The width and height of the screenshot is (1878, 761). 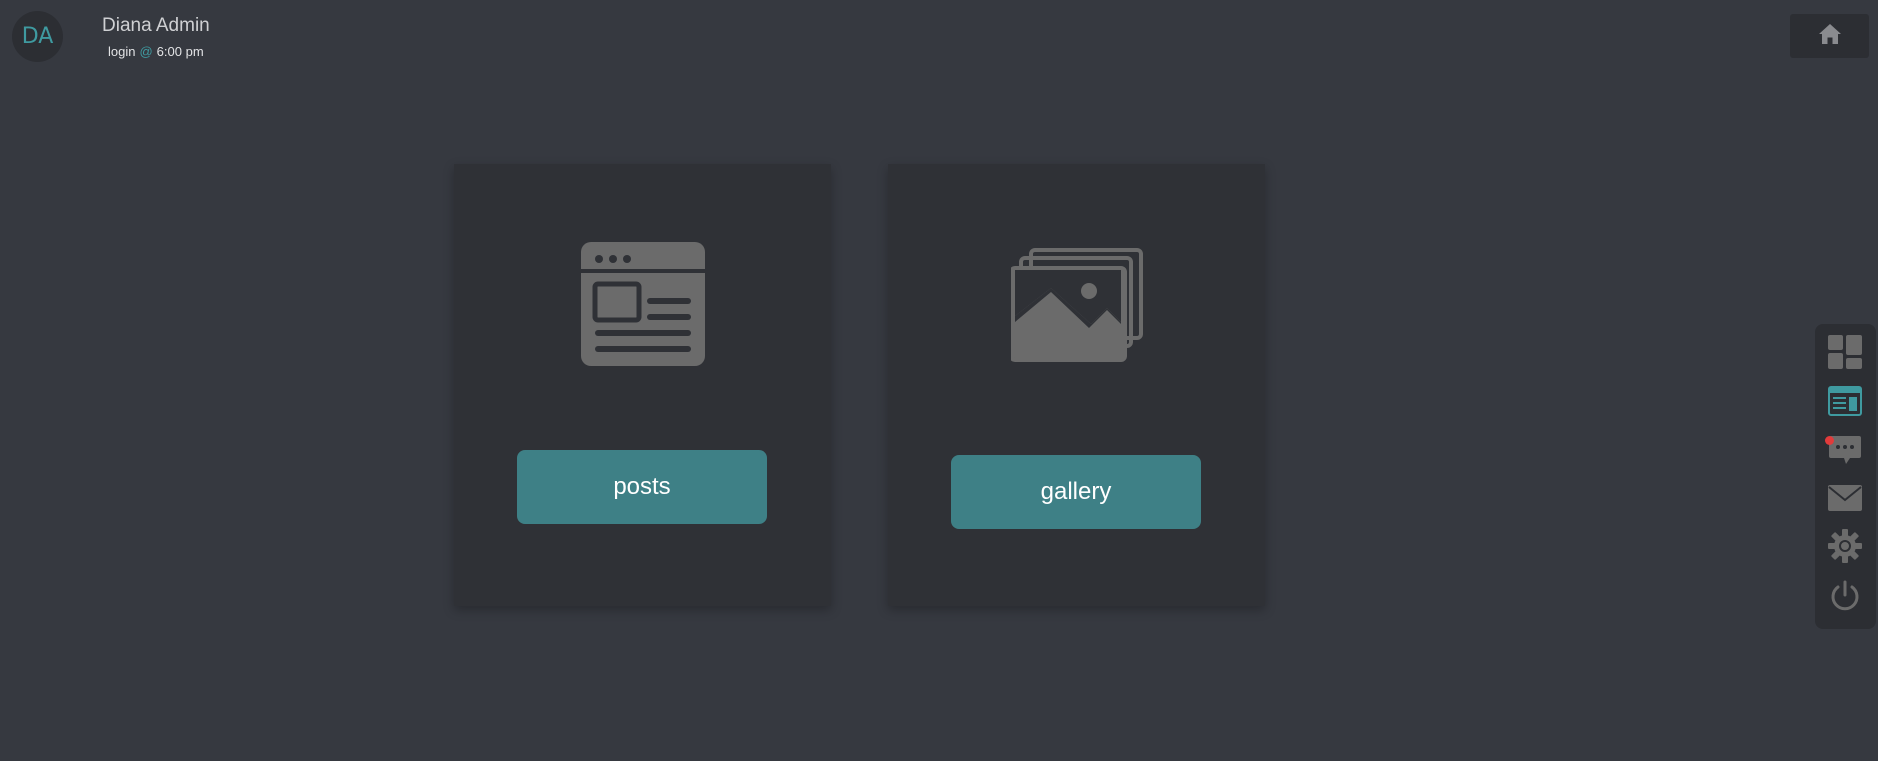 I want to click on dashboard-icon, so click(x=1845, y=354).